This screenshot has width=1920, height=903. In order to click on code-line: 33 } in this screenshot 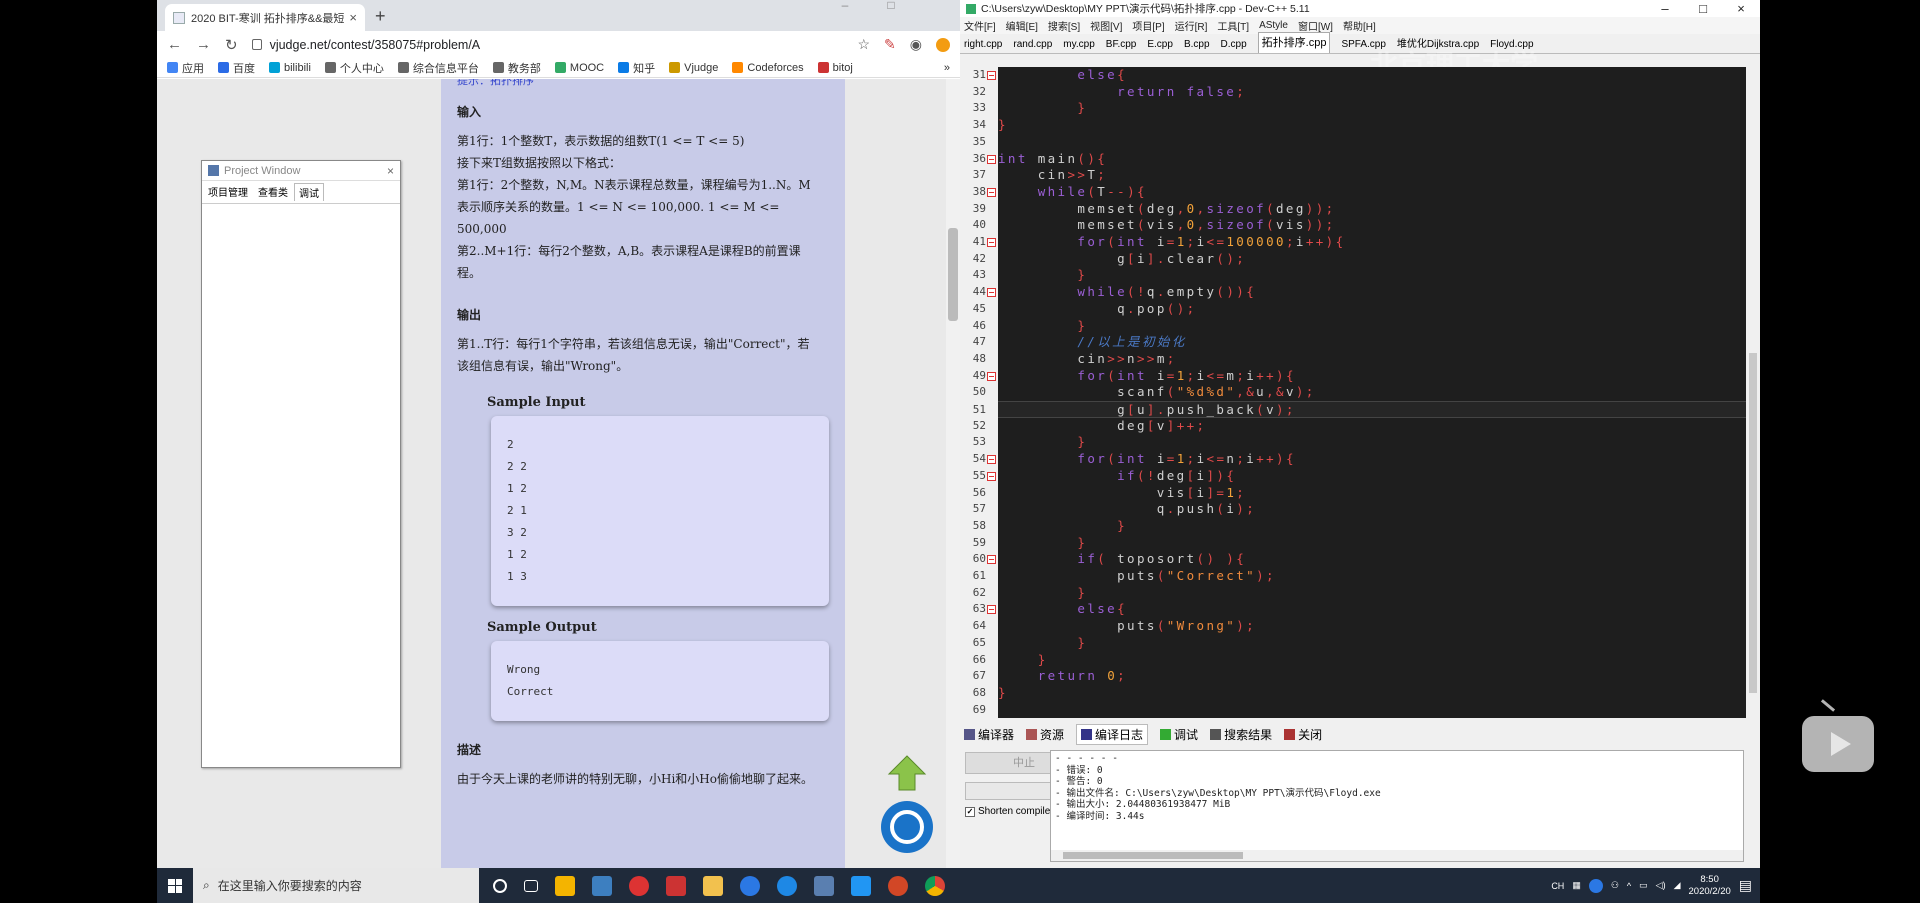, I will do `click(1359, 108)`.